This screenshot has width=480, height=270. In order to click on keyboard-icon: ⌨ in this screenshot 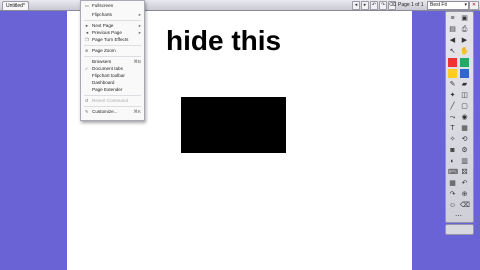, I will do `click(453, 172)`.